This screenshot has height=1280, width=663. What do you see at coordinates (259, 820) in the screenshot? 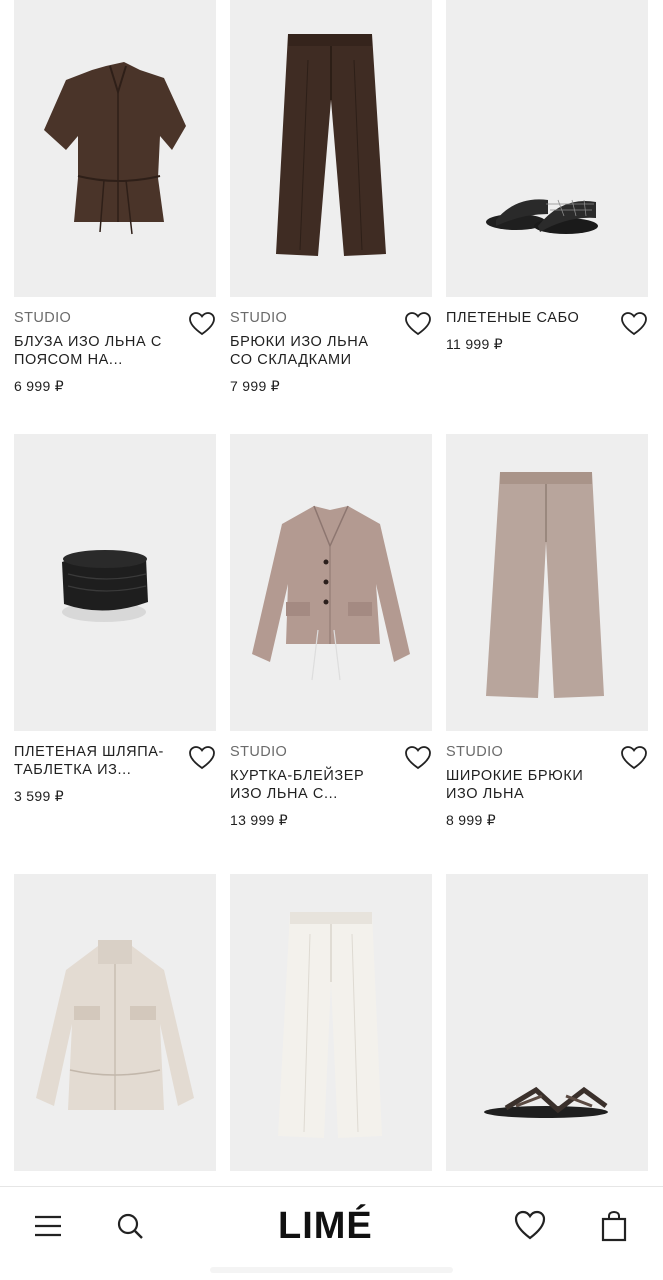
I see `product-price: 13 999 ₽` at bounding box center [259, 820].